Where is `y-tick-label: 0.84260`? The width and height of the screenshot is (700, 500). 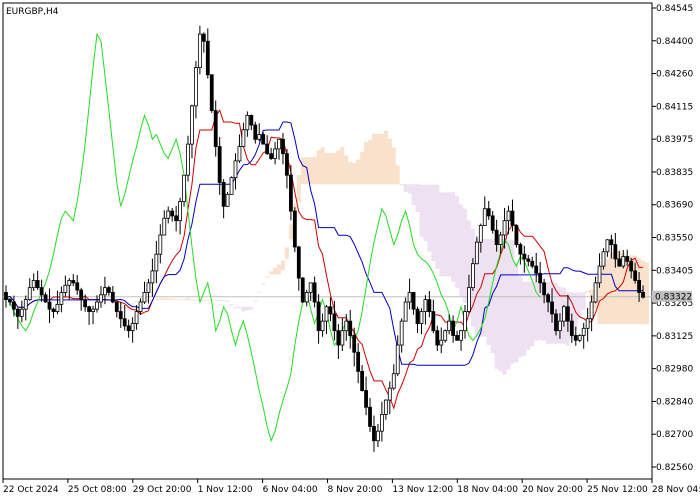
y-tick-label: 0.84260 is located at coordinates (674, 75).